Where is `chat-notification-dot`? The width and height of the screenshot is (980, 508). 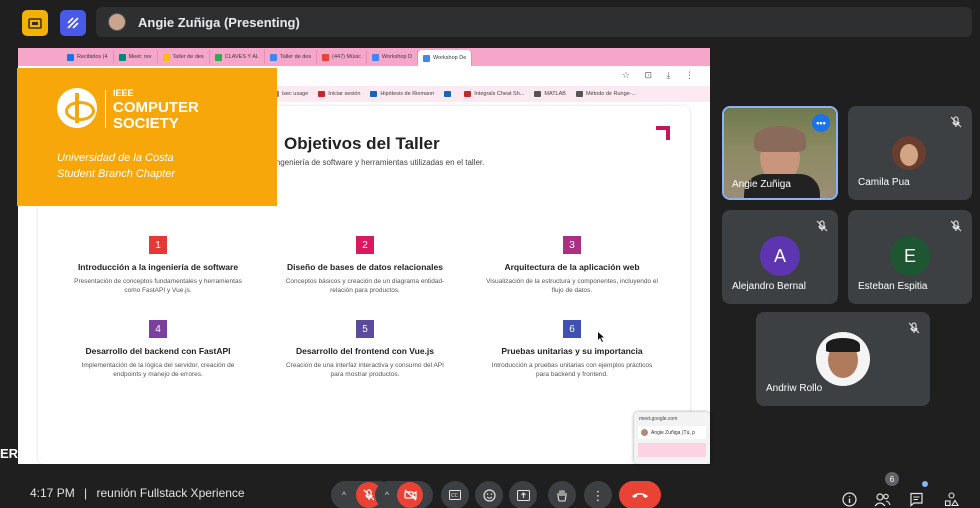 chat-notification-dot is located at coordinates (925, 484).